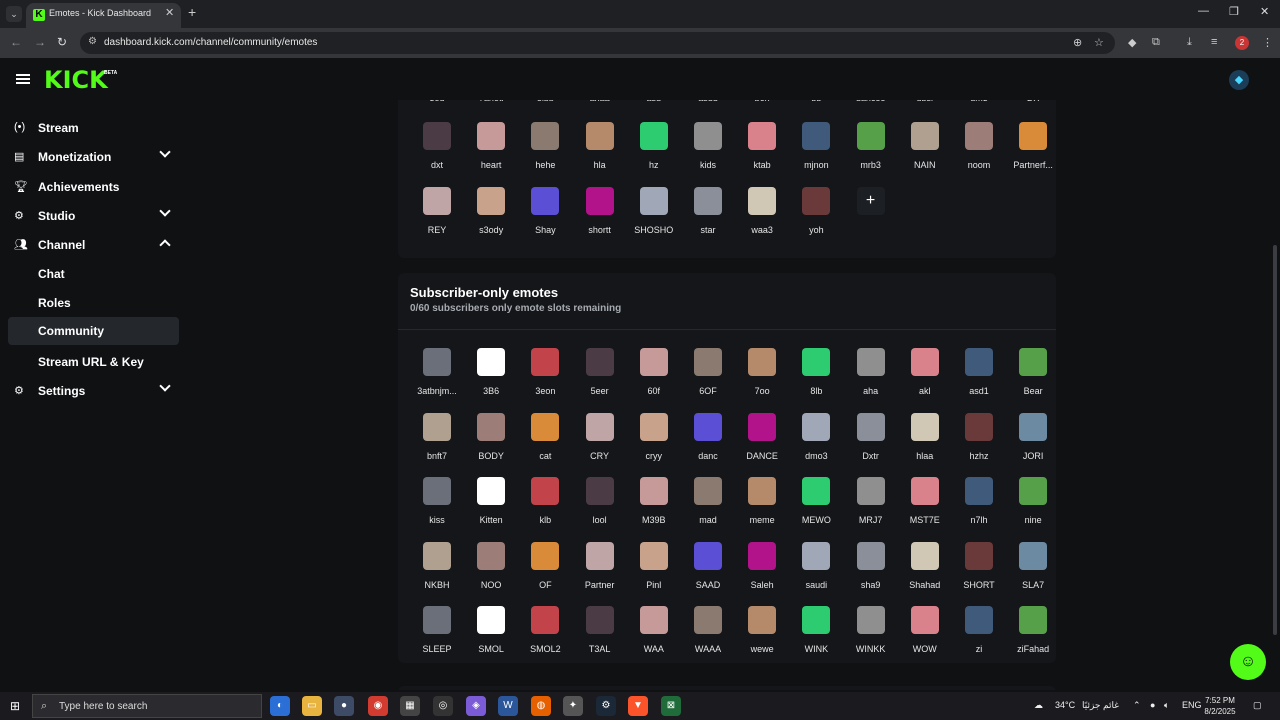 This screenshot has width=1280, height=720. Describe the element at coordinates (1242, 43) in the screenshot. I see `profile-avatar: 2` at that location.